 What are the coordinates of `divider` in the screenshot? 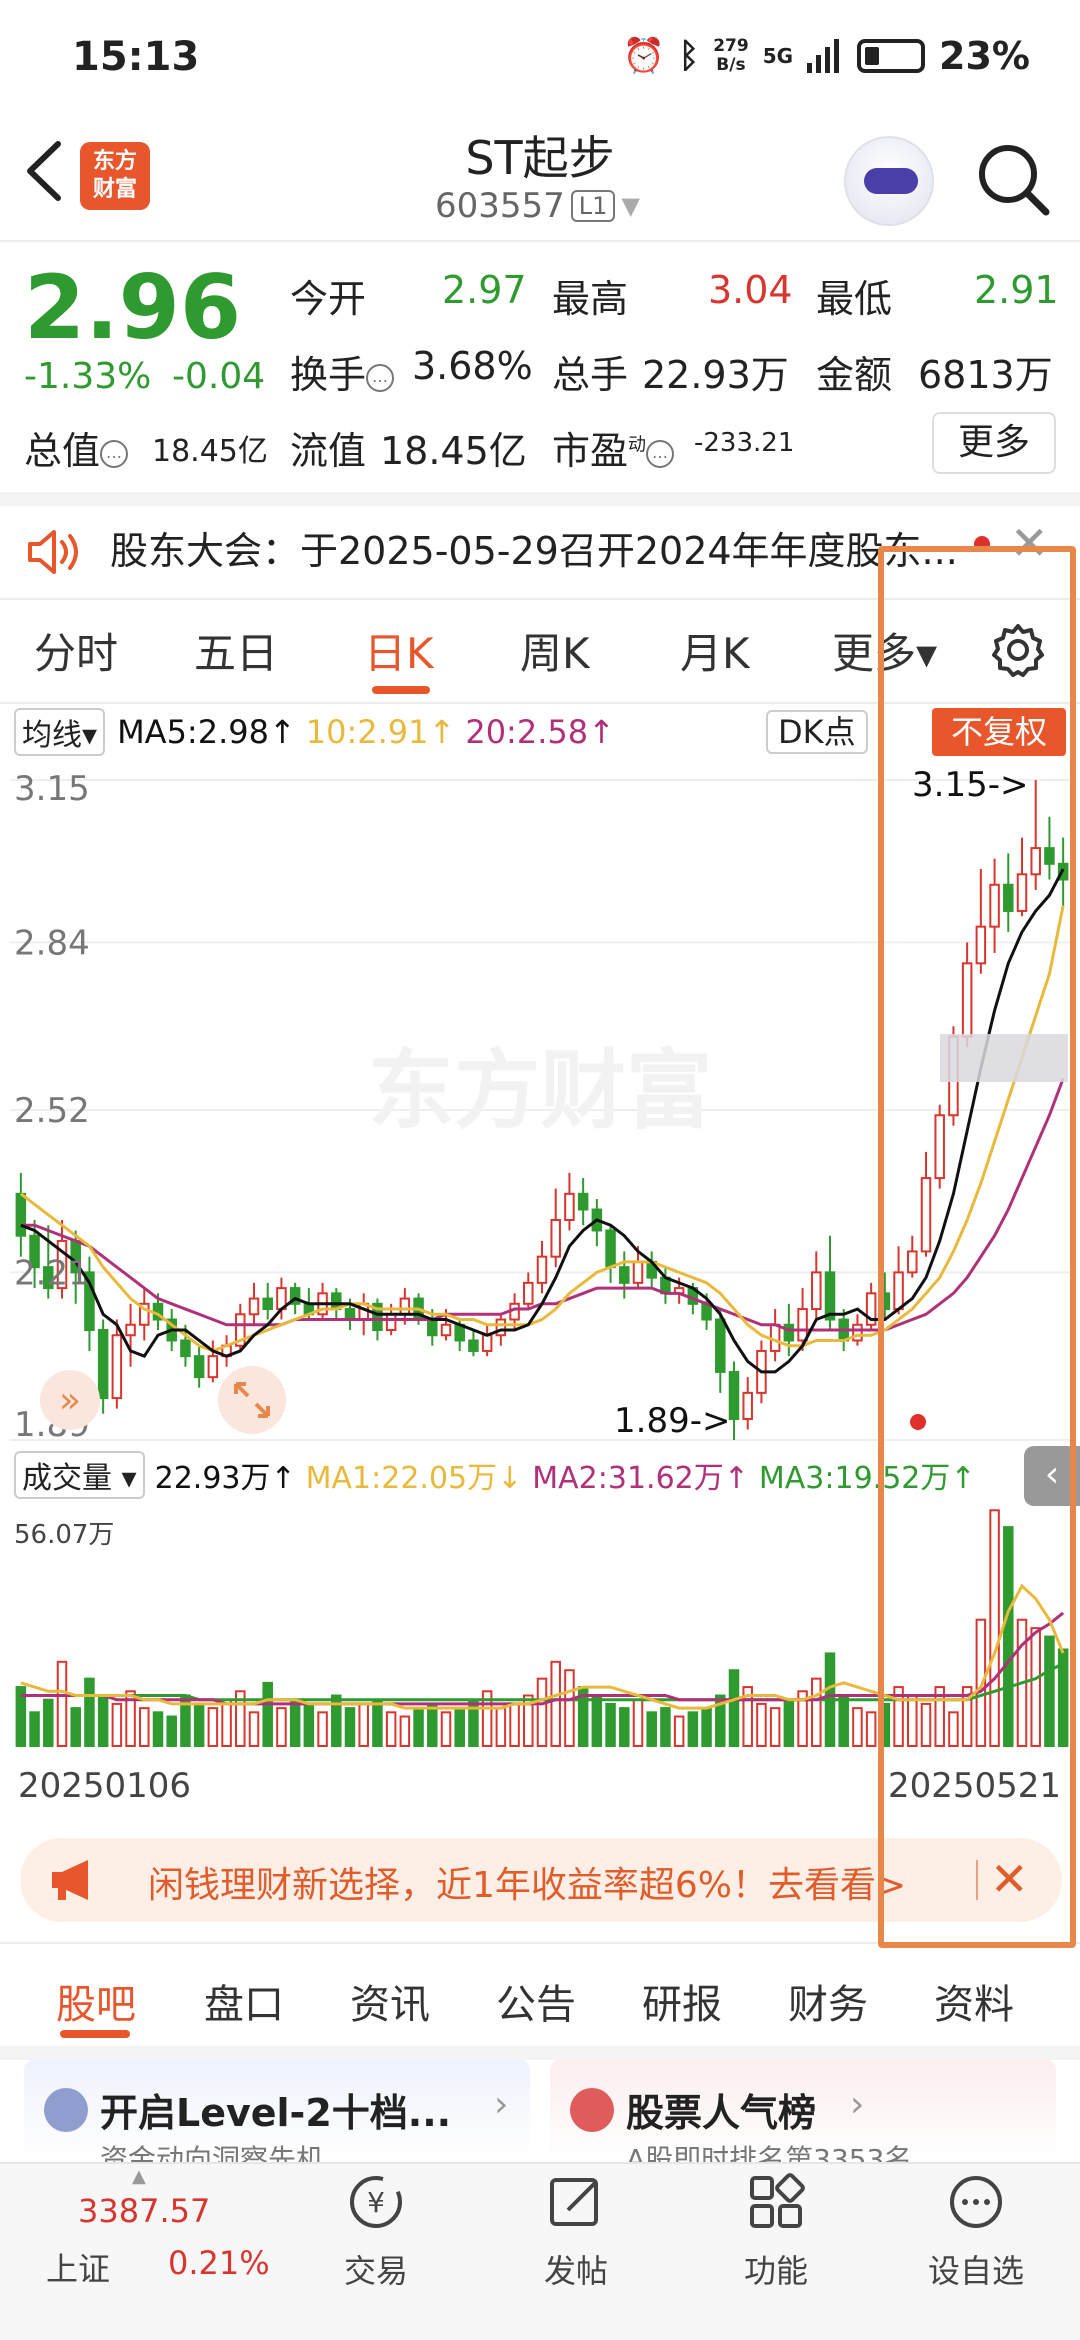 It's located at (540, 499).